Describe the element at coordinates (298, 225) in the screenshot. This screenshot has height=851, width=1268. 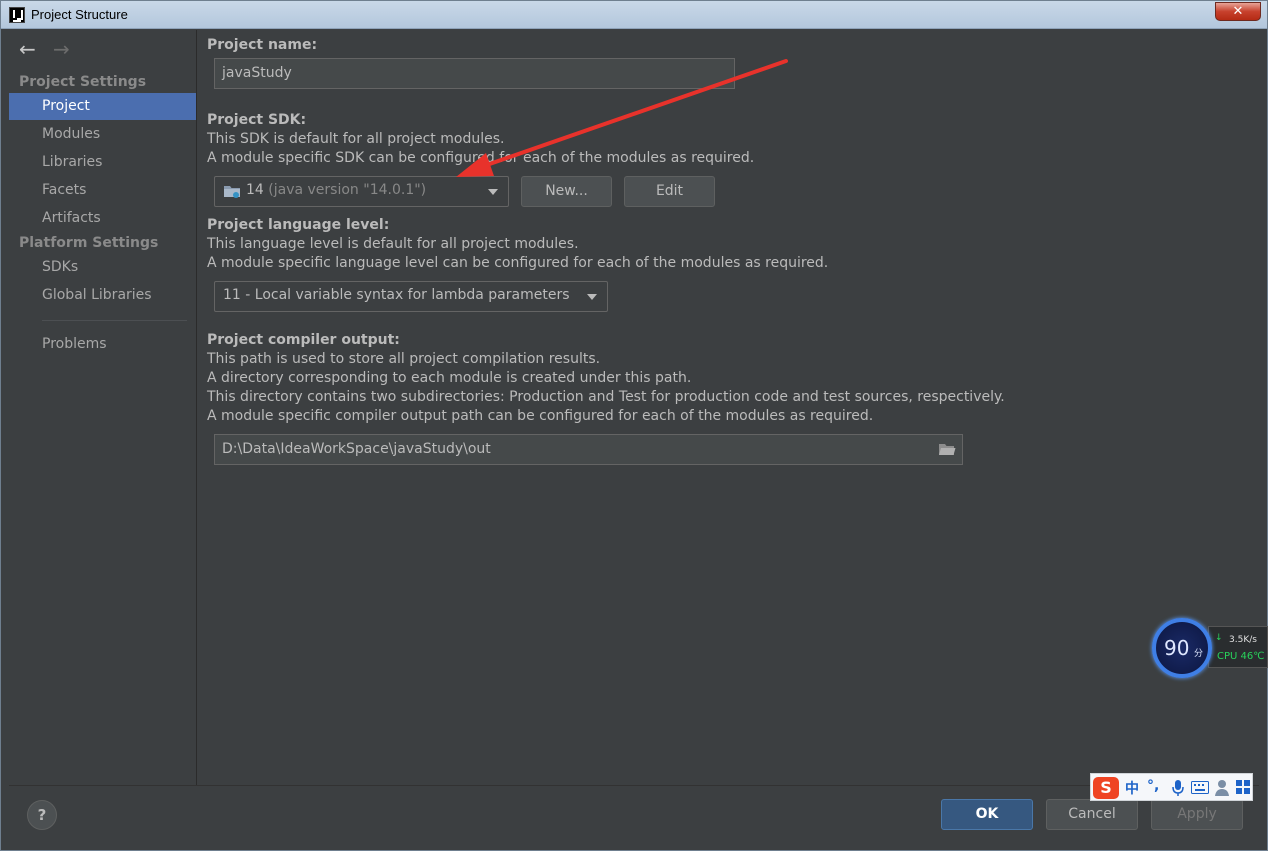
I see `language-level-label: Project language level:` at that location.